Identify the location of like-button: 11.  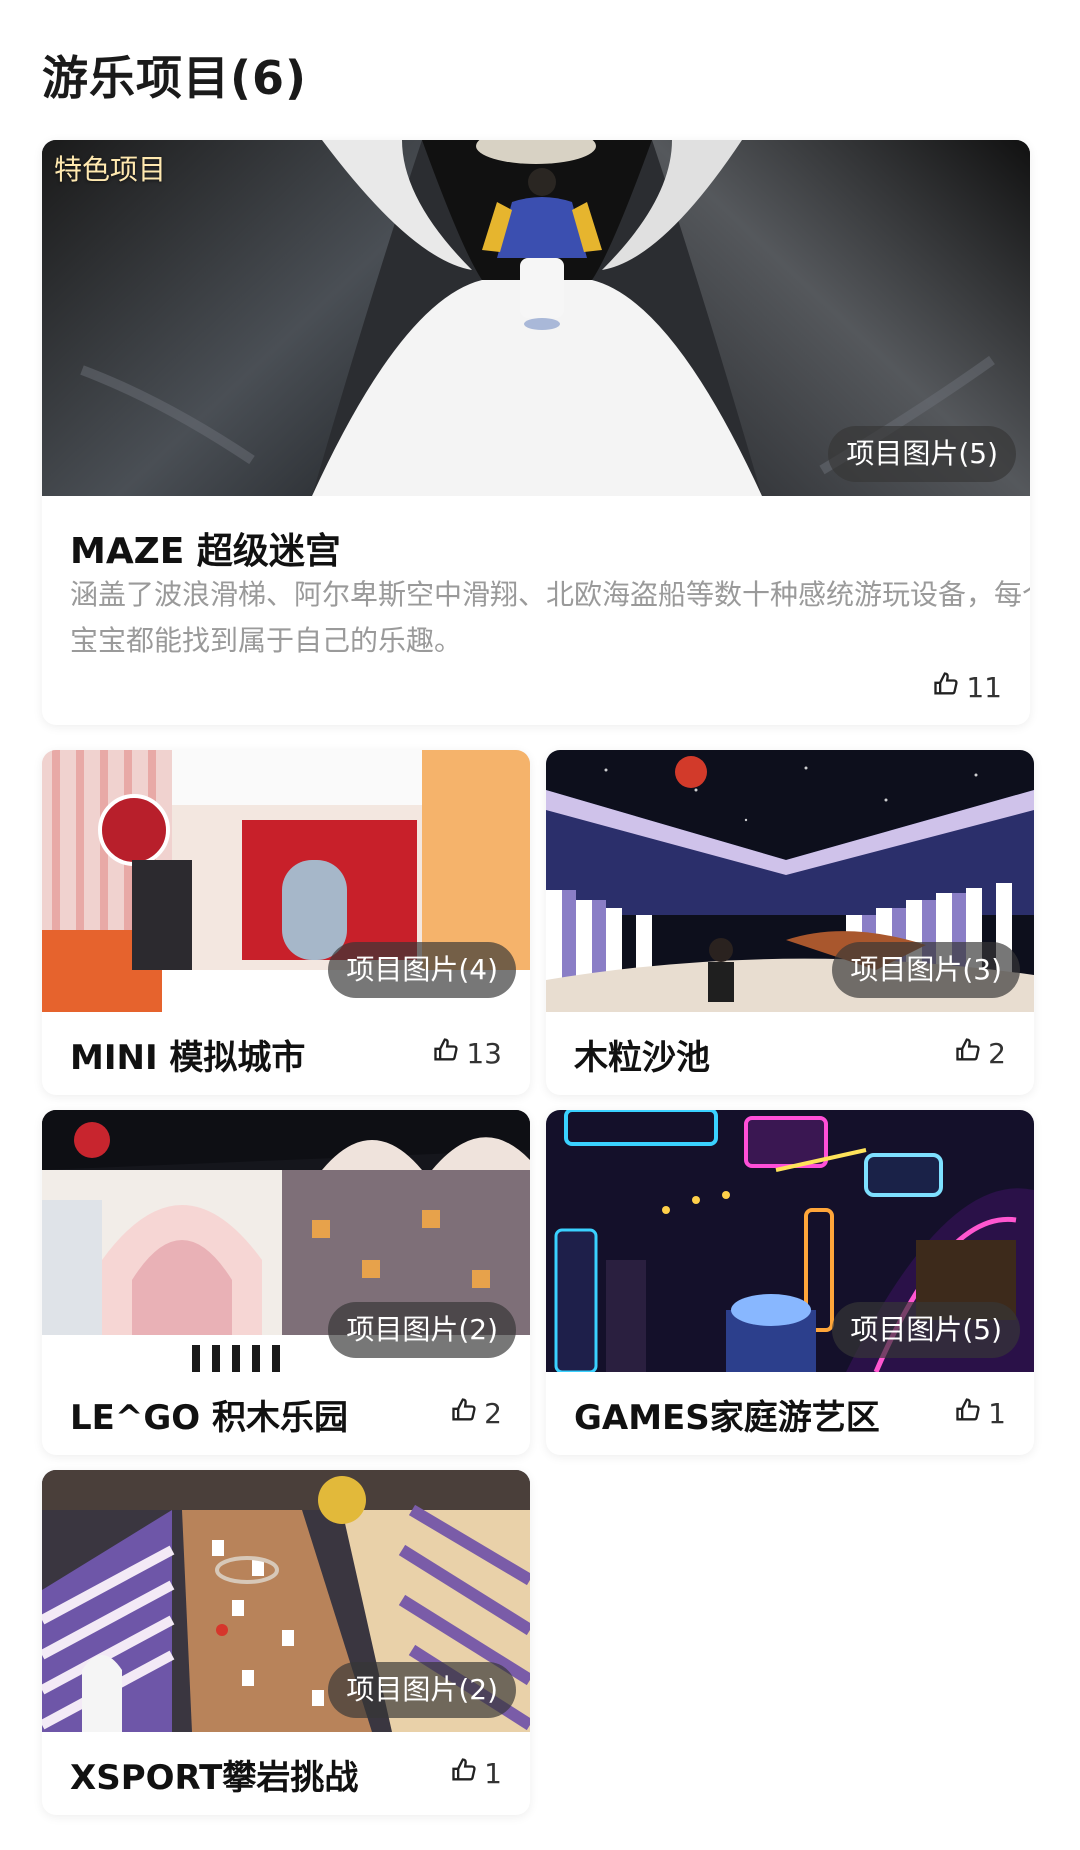
(967, 687).